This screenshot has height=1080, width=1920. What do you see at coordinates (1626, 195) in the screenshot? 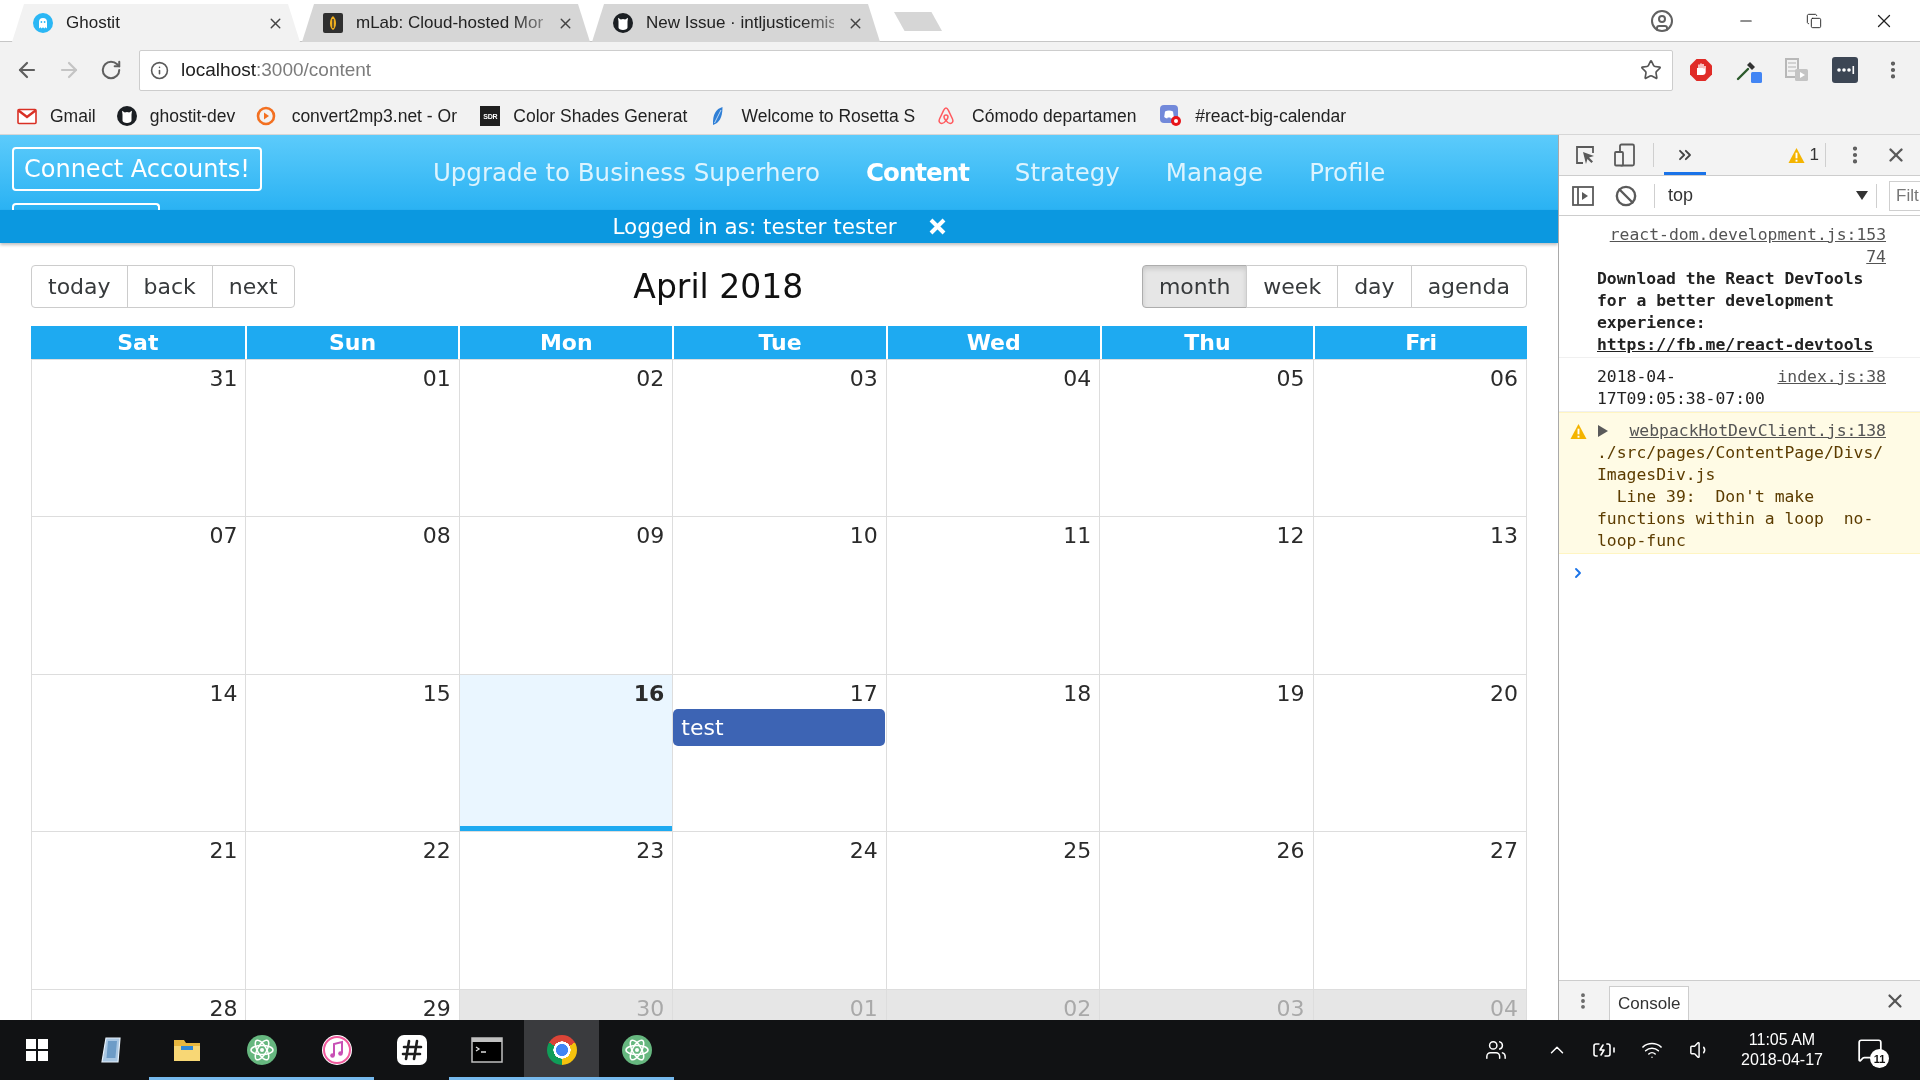
I see `prohibited-icon` at bounding box center [1626, 195].